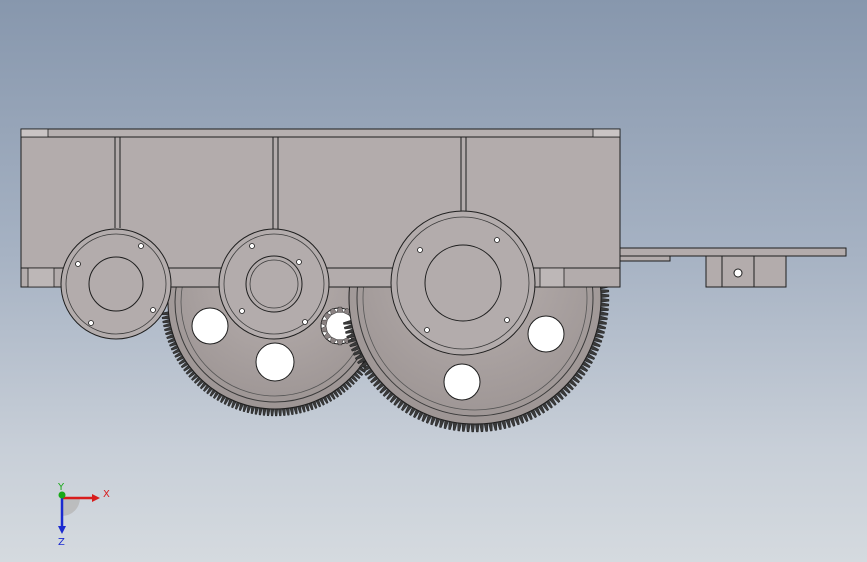 The height and width of the screenshot is (562, 867). I want to click on x-axis-label: X, so click(106, 494).